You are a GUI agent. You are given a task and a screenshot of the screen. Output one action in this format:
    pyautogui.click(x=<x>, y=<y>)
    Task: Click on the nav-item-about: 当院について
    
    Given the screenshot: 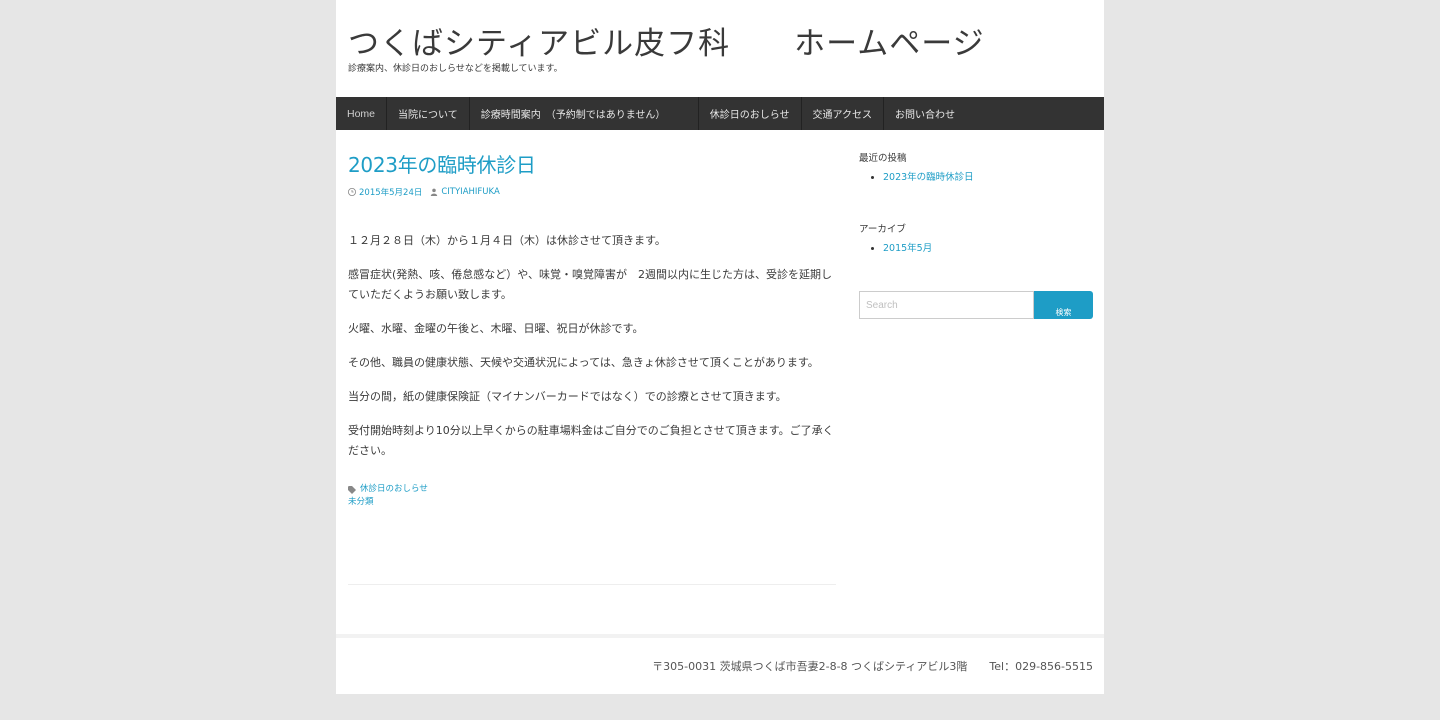 What is the action you would take?
    pyautogui.click(x=428, y=113)
    